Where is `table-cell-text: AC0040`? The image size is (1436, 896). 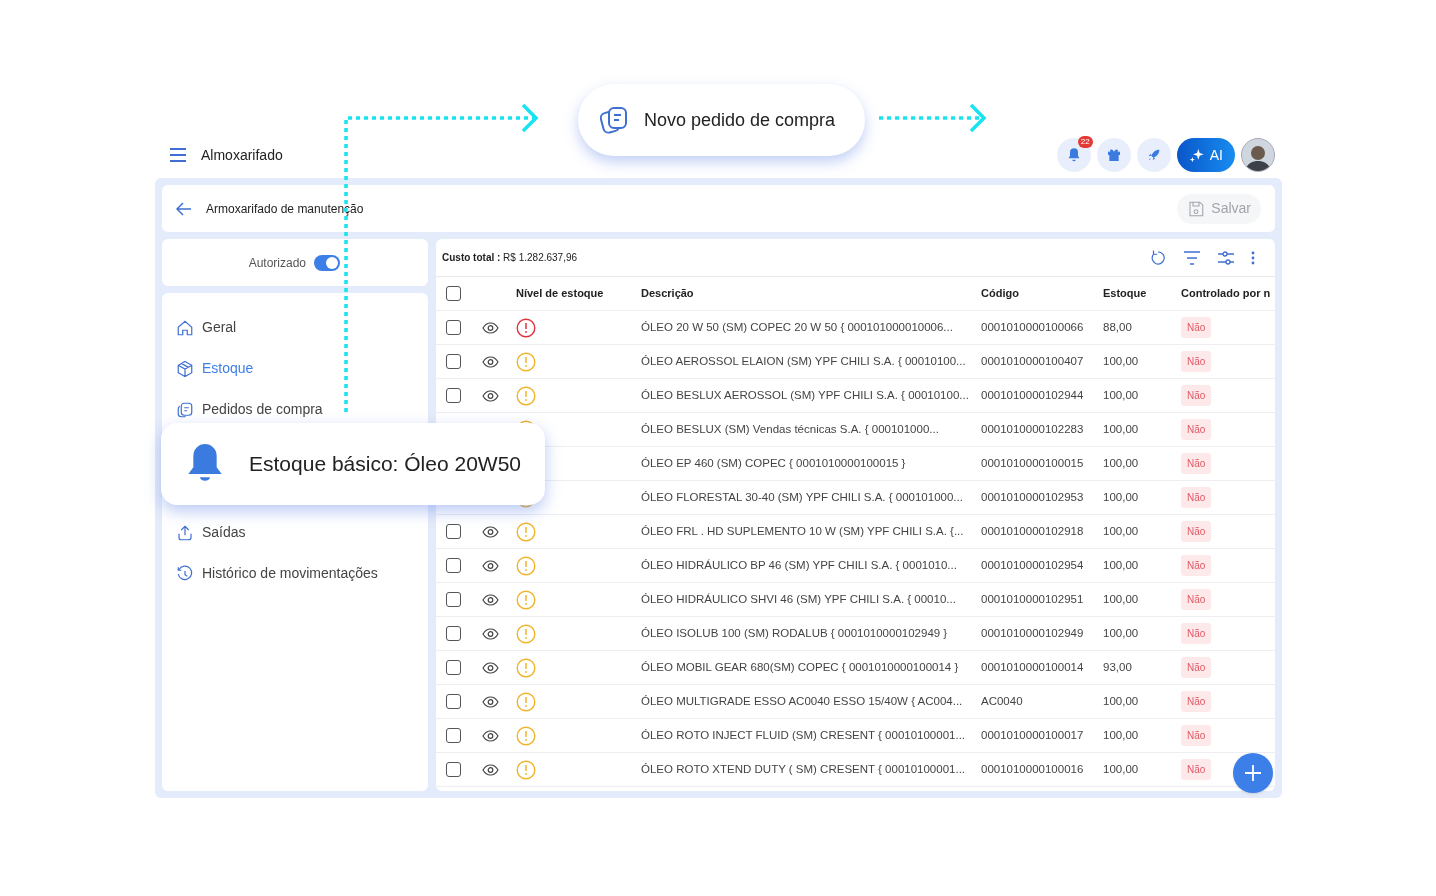 table-cell-text: AC0040 is located at coordinates (1001, 701).